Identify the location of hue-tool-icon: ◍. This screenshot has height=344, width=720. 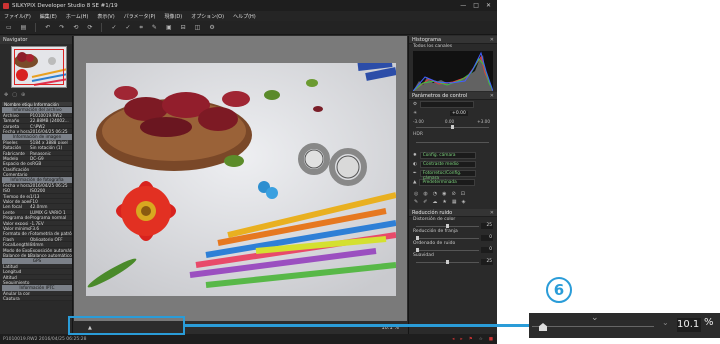
(425, 194).